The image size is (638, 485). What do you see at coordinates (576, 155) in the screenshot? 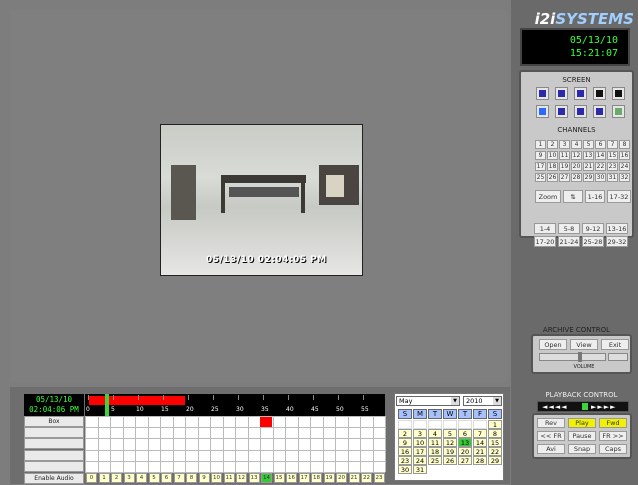
I see `channel-12-button: 12` at bounding box center [576, 155].